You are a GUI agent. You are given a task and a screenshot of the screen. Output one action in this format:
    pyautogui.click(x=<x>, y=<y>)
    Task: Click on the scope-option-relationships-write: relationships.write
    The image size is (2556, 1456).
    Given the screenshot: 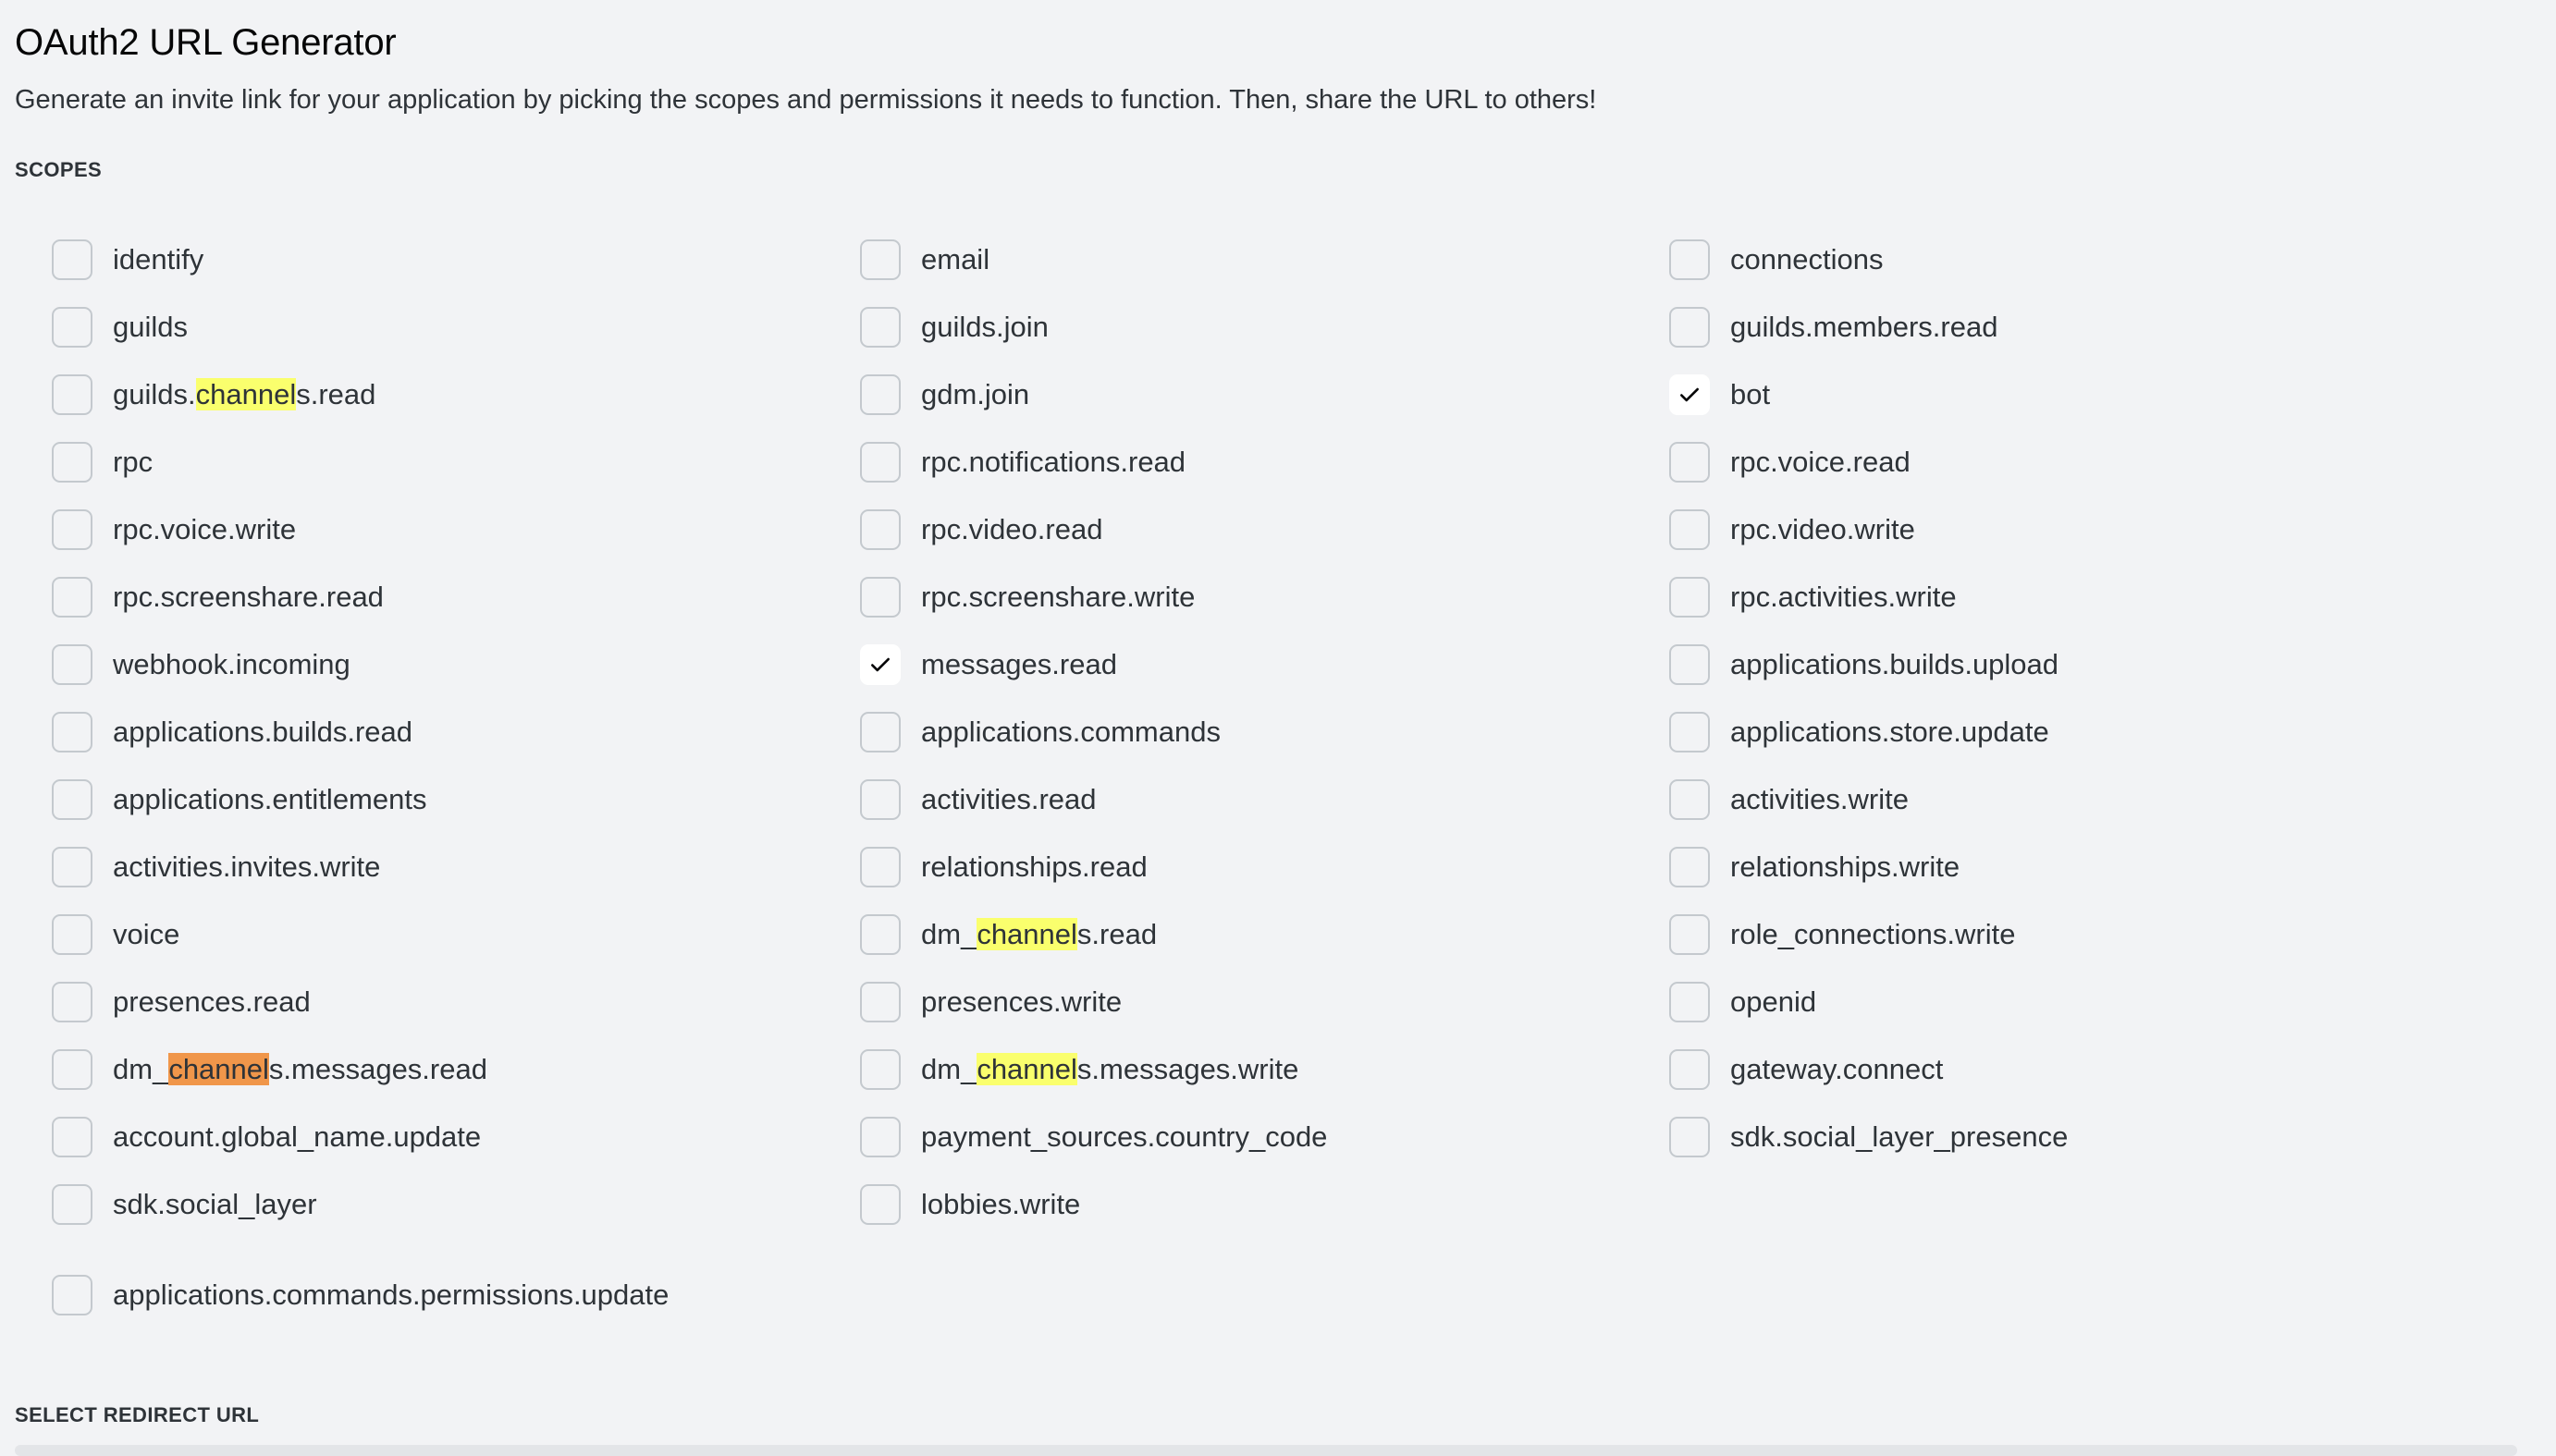 What is the action you would take?
    pyautogui.click(x=2029, y=868)
    